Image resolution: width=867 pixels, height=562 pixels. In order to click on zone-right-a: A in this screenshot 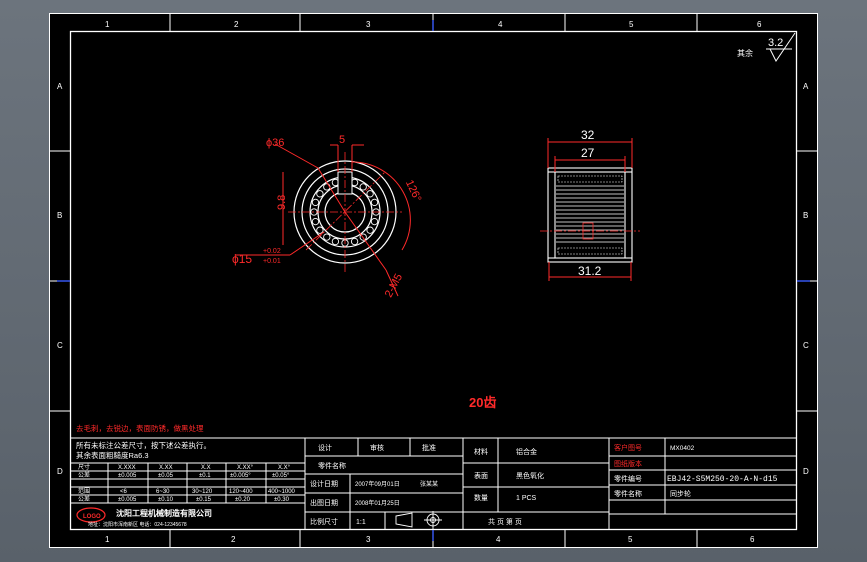, I will do `click(806, 86)`.